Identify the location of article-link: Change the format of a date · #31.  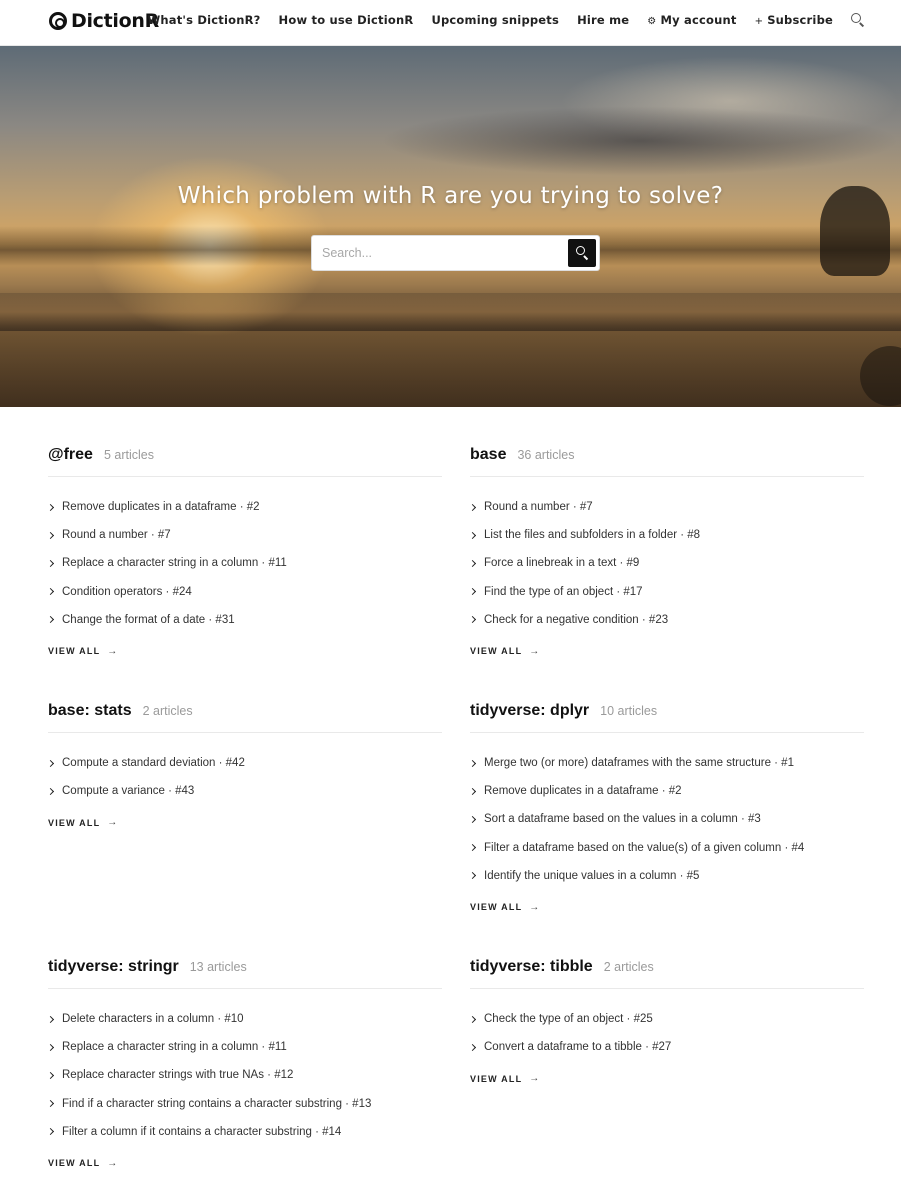
(148, 620).